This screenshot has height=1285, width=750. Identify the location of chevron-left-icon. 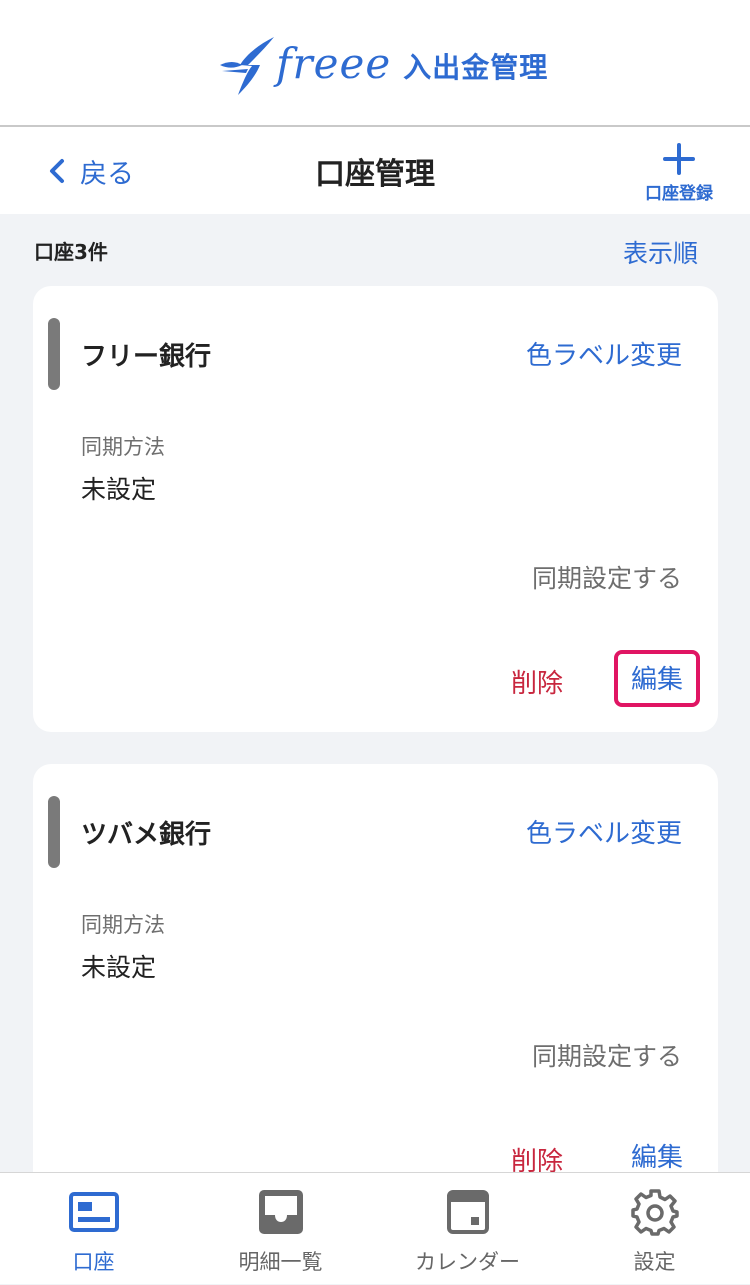
(57, 171).